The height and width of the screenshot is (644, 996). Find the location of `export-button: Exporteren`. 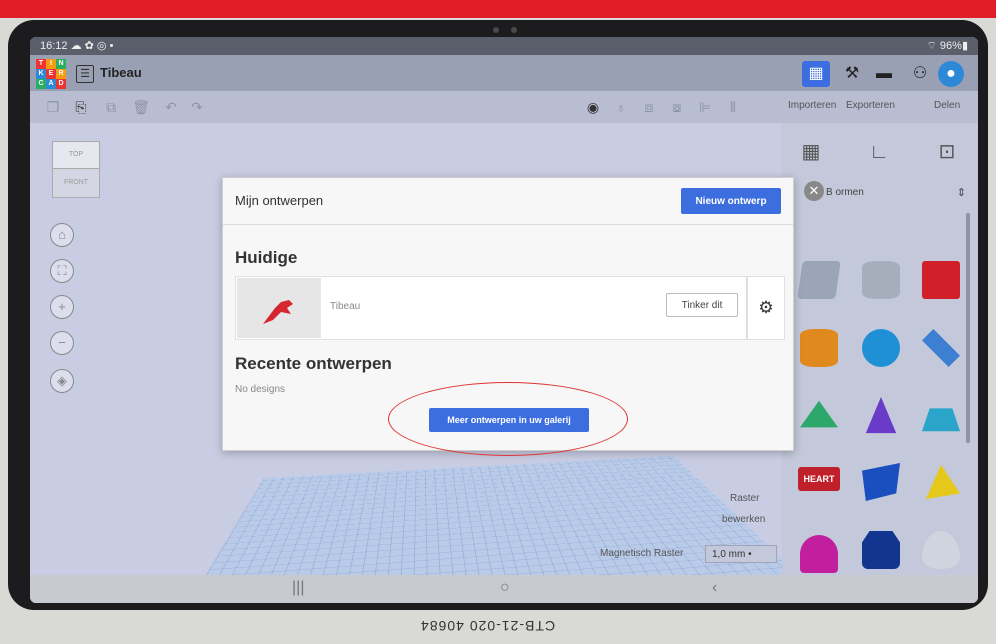

export-button: Exporteren is located at coordinates (870, 105).